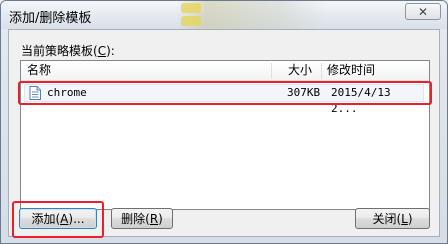 The height and width of the screenshot is (244, 448). I want to click on document-icon, so click(35, 93).